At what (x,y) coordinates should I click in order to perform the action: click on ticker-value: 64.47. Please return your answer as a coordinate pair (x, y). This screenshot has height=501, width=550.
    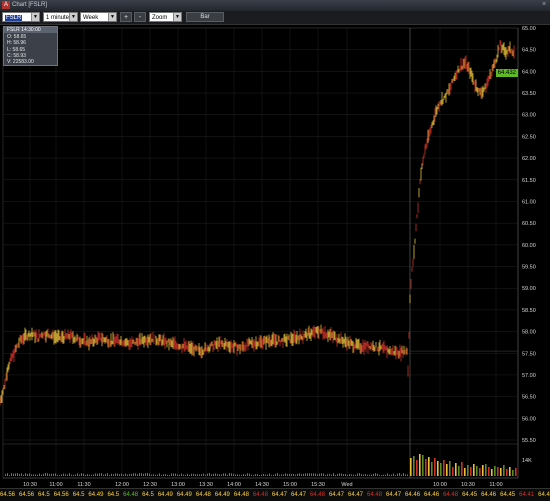
    Looking at the image, I should click on (394, 495).